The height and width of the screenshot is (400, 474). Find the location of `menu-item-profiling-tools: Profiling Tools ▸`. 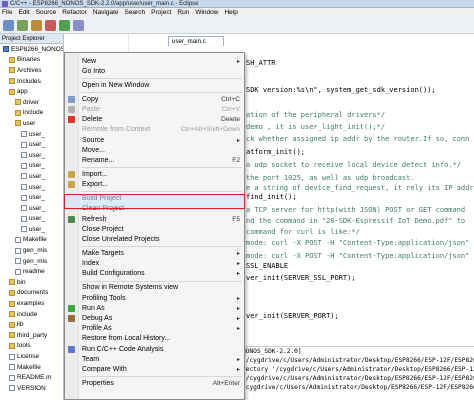

menu-item-profiling-tools: Profiling Tools ▸ is located at coordinates (154, 298).